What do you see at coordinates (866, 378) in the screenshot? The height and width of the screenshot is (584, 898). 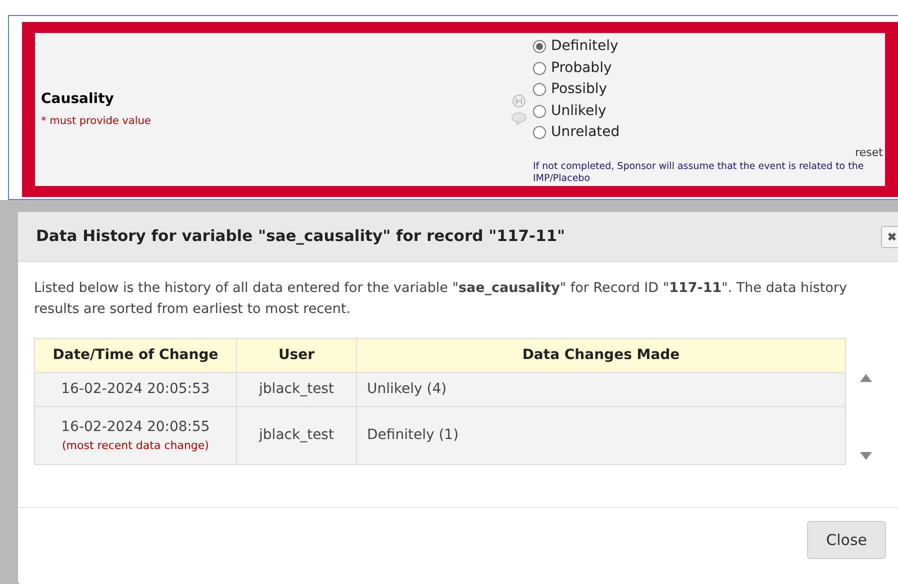 I see `scroll-up-icon` at bounding box center [866, 378].